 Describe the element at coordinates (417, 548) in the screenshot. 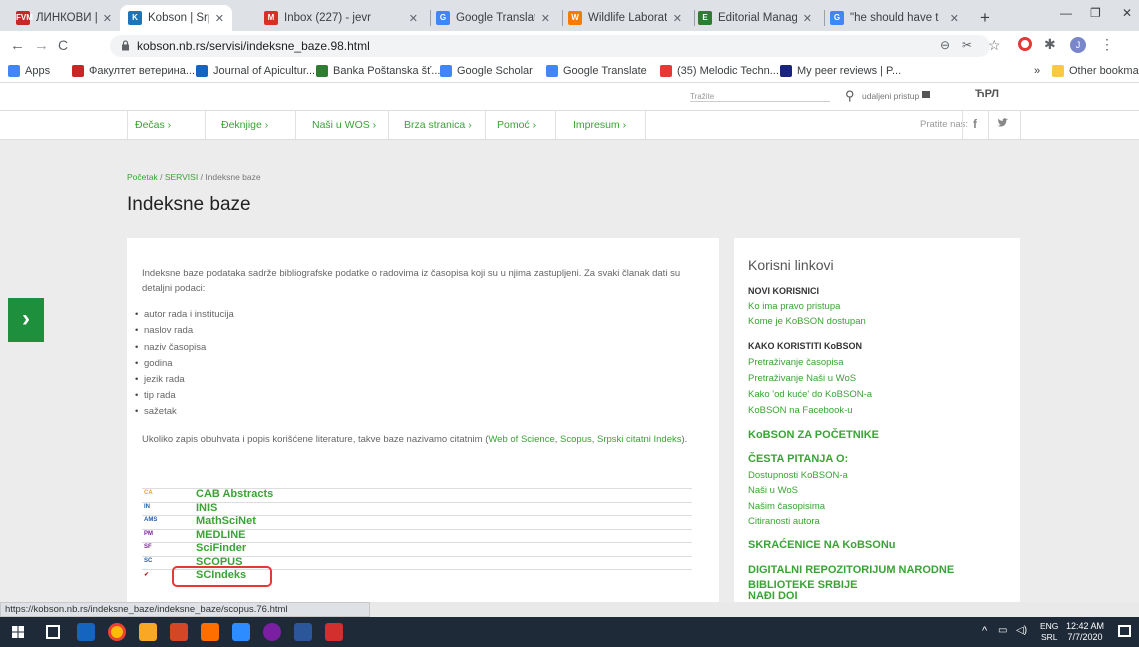

I see `database-row: SF SciFinder` at that location.